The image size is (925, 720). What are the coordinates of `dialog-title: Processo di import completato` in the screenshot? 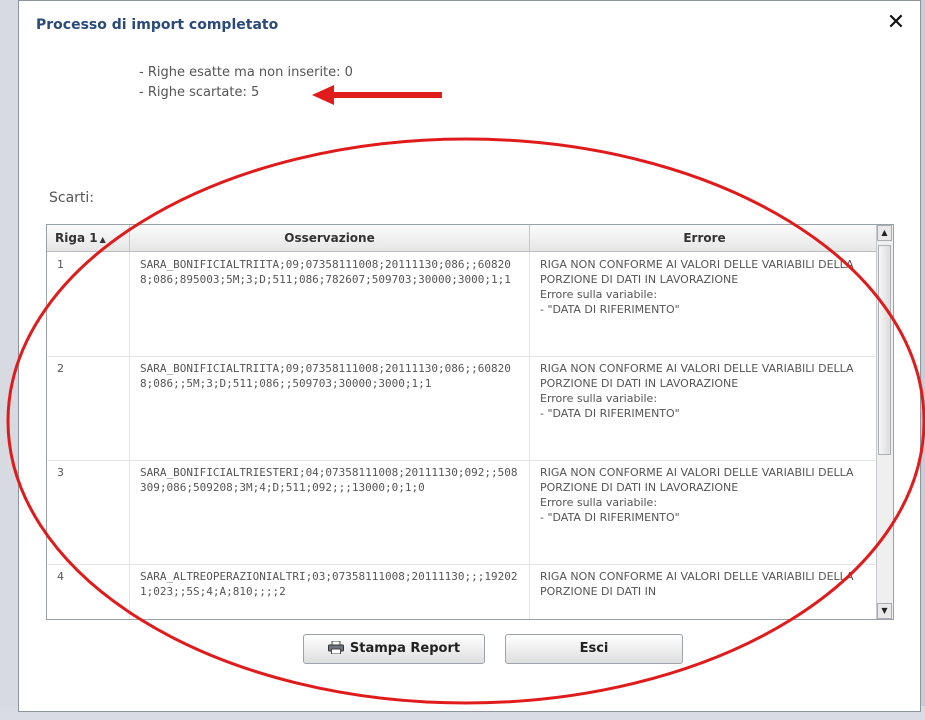 It's located at (157, 25).